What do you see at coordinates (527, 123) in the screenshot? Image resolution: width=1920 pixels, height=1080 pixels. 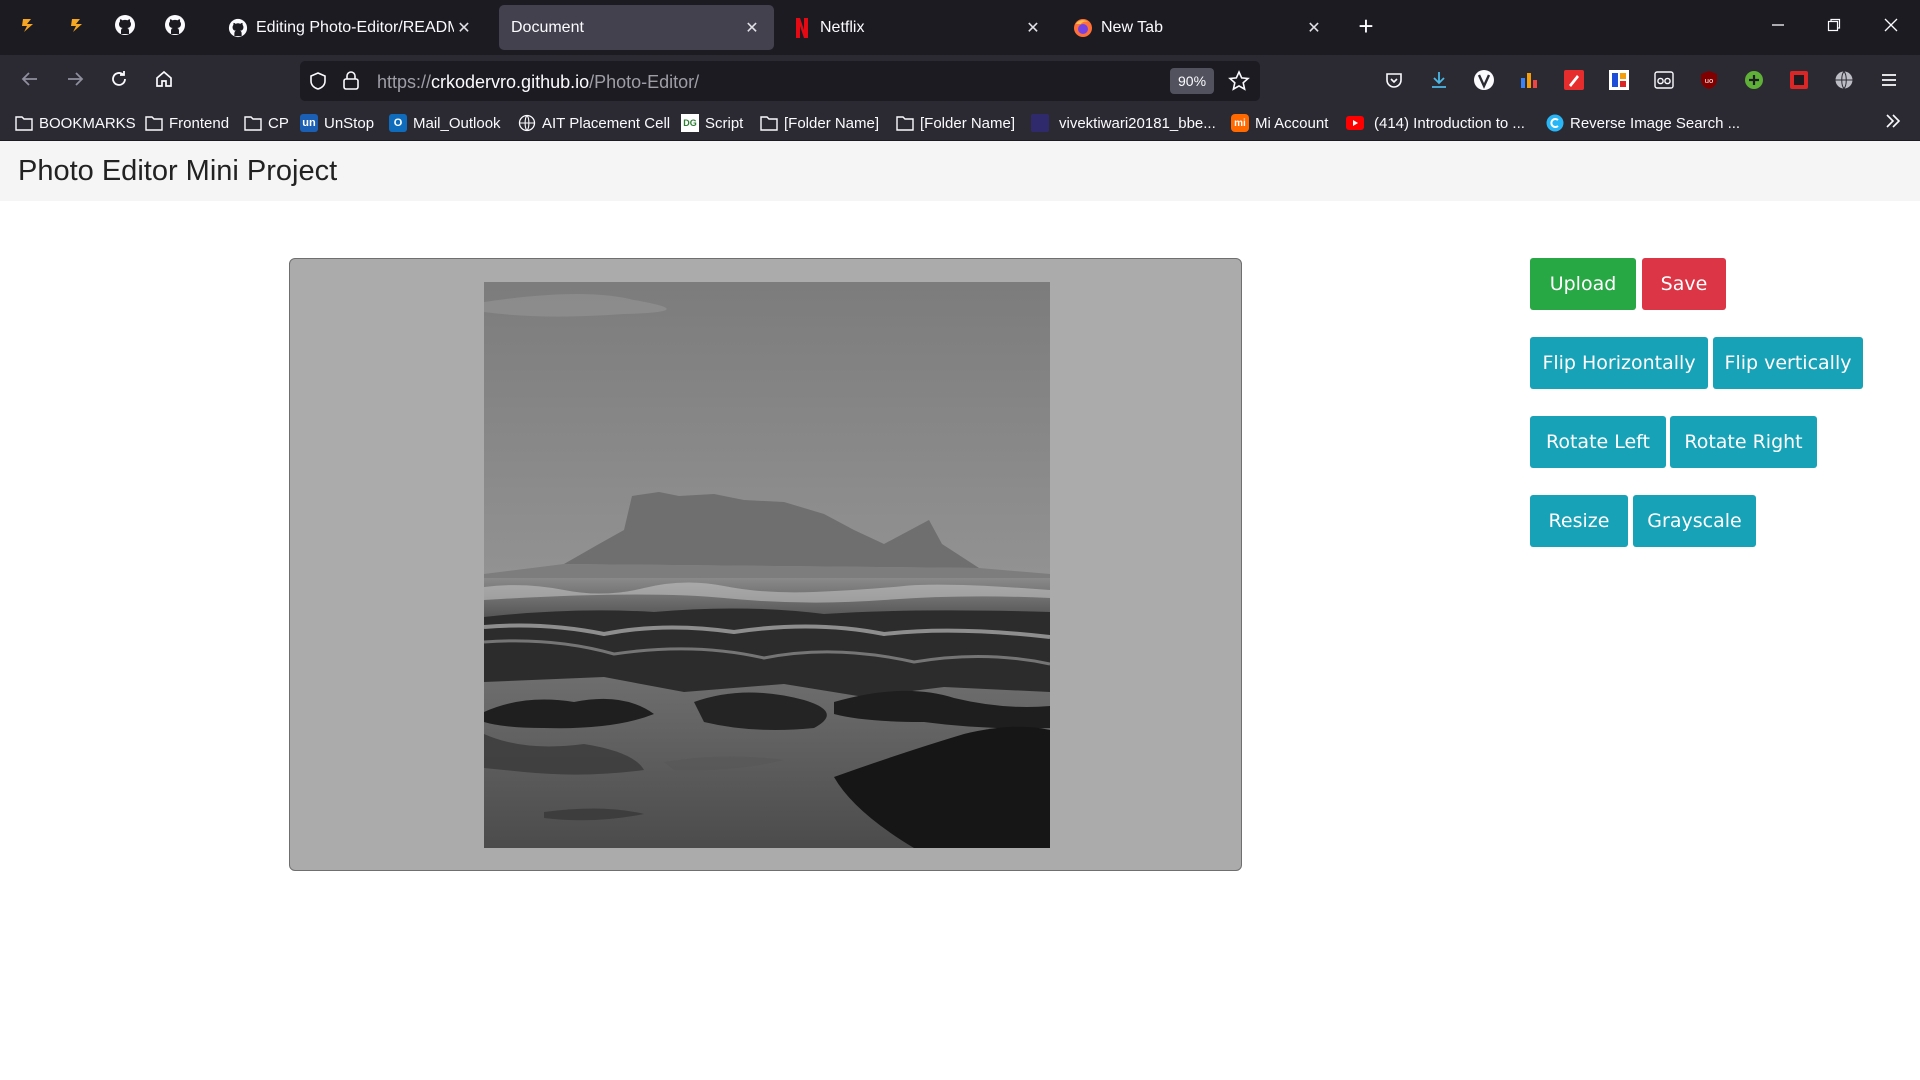 I see `globe-icon` at bounding box center [527, 123].